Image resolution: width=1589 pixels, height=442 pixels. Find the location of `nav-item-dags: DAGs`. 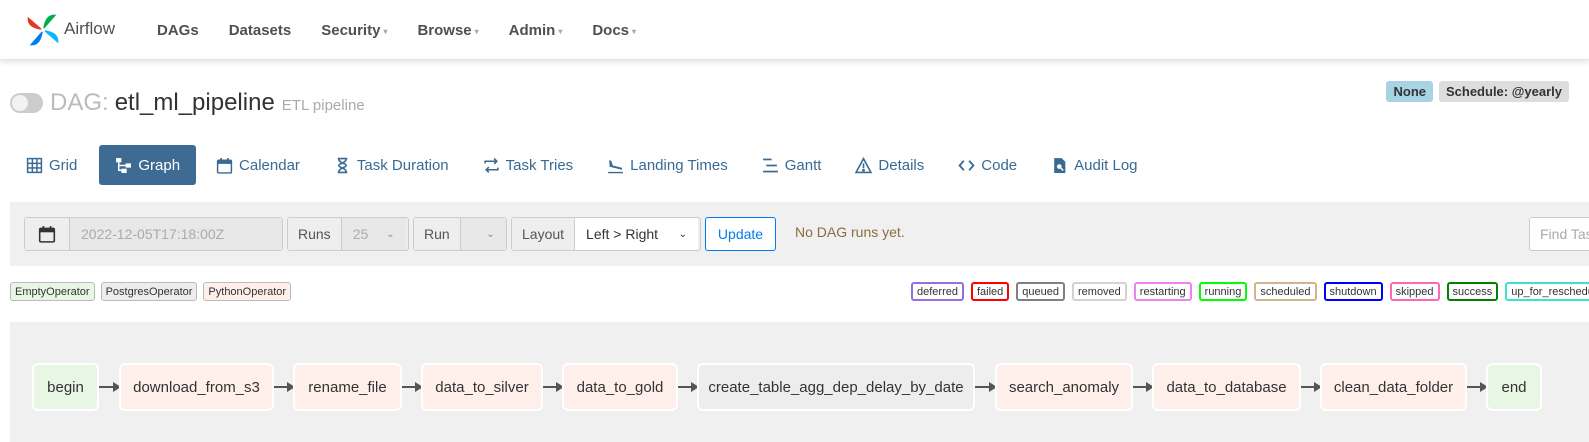

nav-item-dags: DAGs is located at coordinates (178, 30).